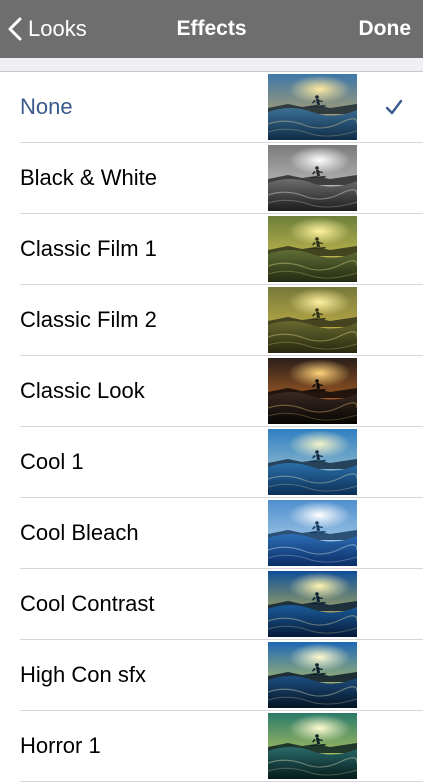  Describe the element at coordinates (87, 603) in the screenshot. I see `effect-label: Cool Contrast` at that location.